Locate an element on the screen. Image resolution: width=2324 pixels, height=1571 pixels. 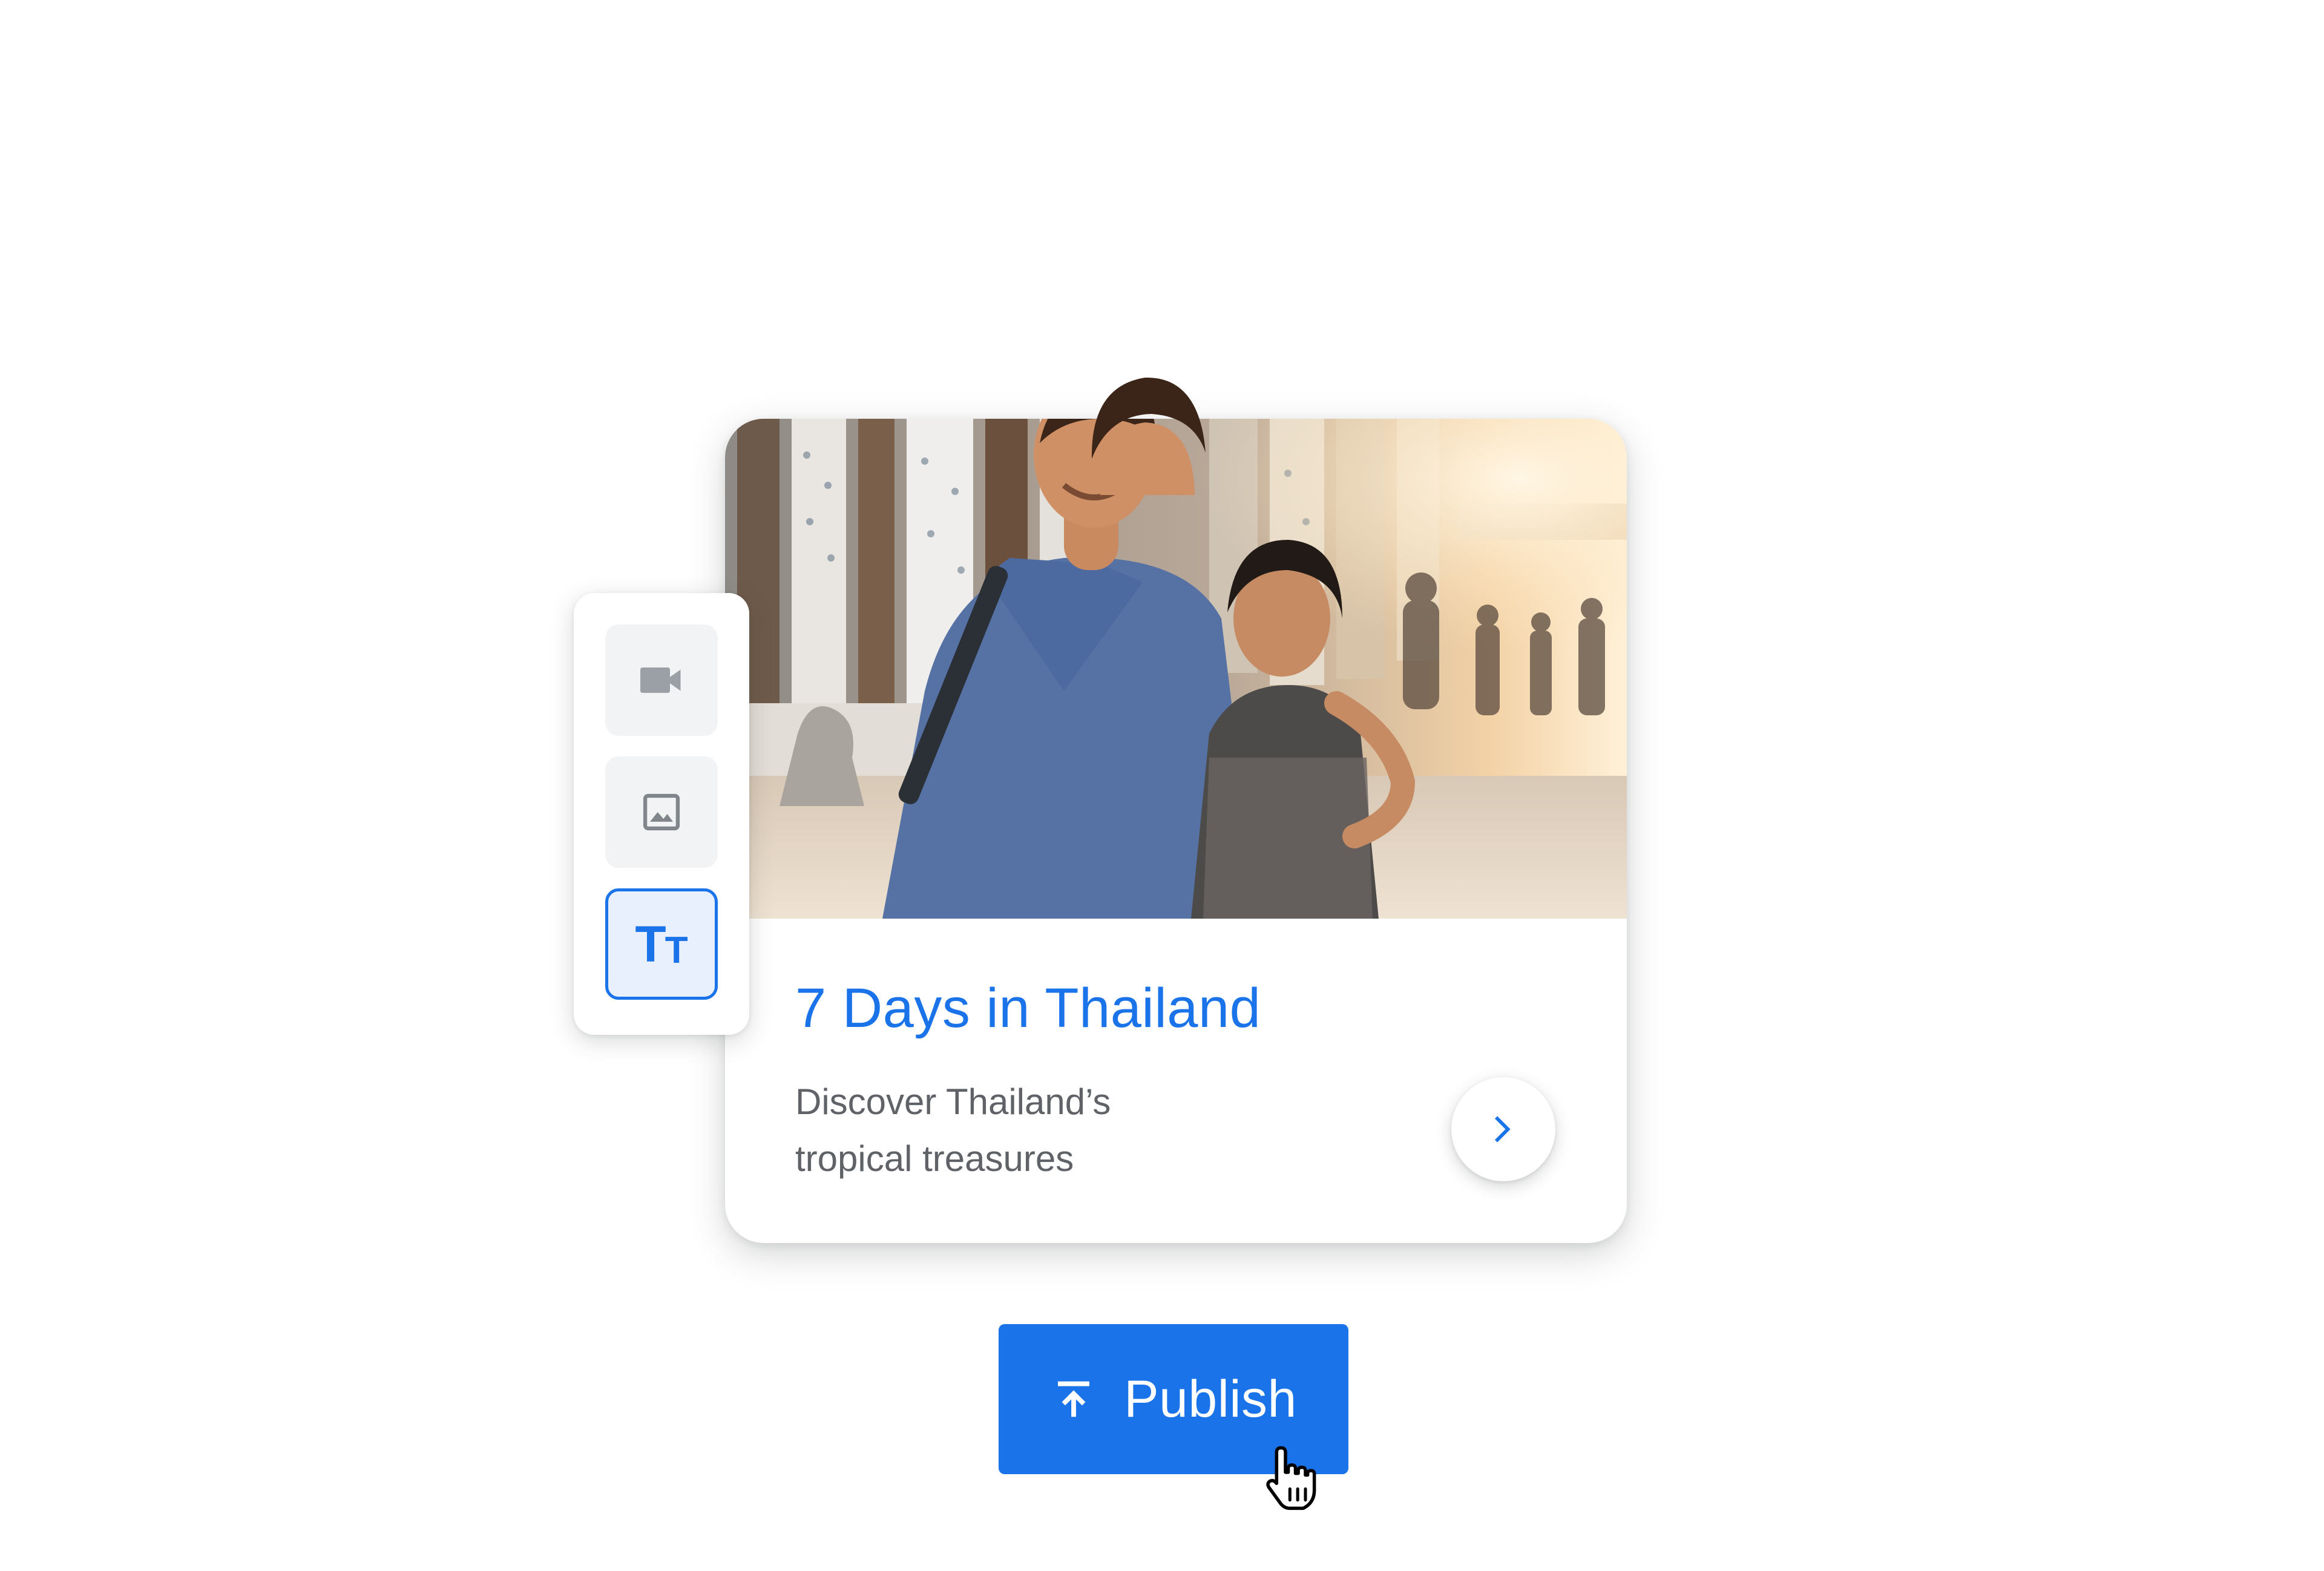
text-size-icon-big: T is located at coordinates (650, 944).